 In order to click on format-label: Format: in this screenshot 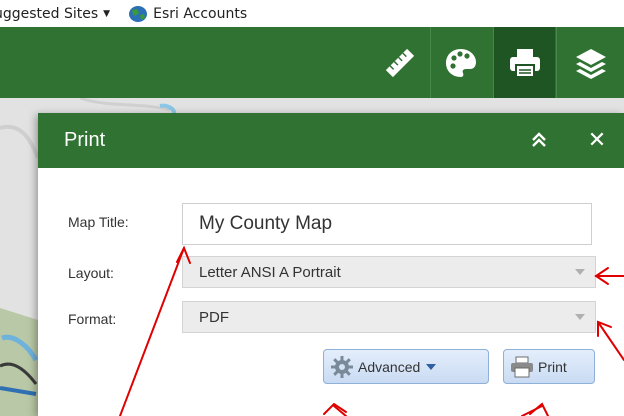, I will do `click(92, 319)`.